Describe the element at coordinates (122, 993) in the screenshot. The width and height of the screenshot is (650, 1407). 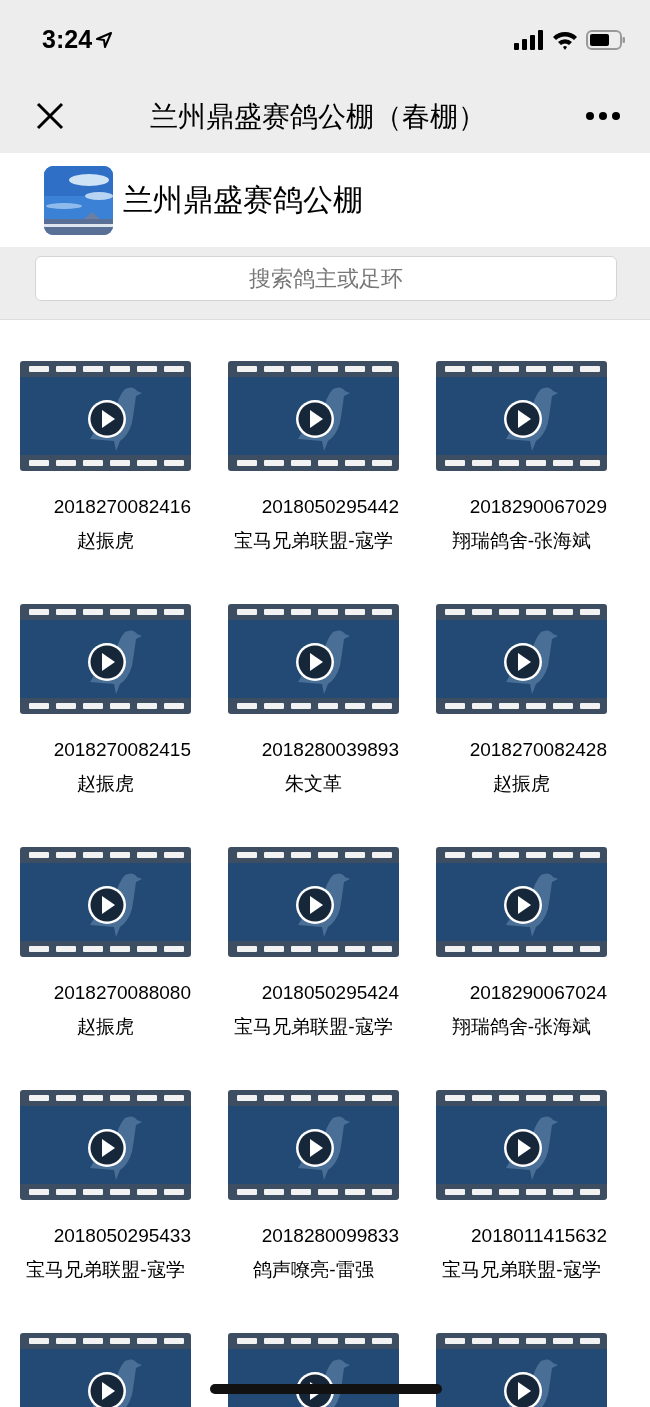
I see `ring-number: 2018270088080` at that location.